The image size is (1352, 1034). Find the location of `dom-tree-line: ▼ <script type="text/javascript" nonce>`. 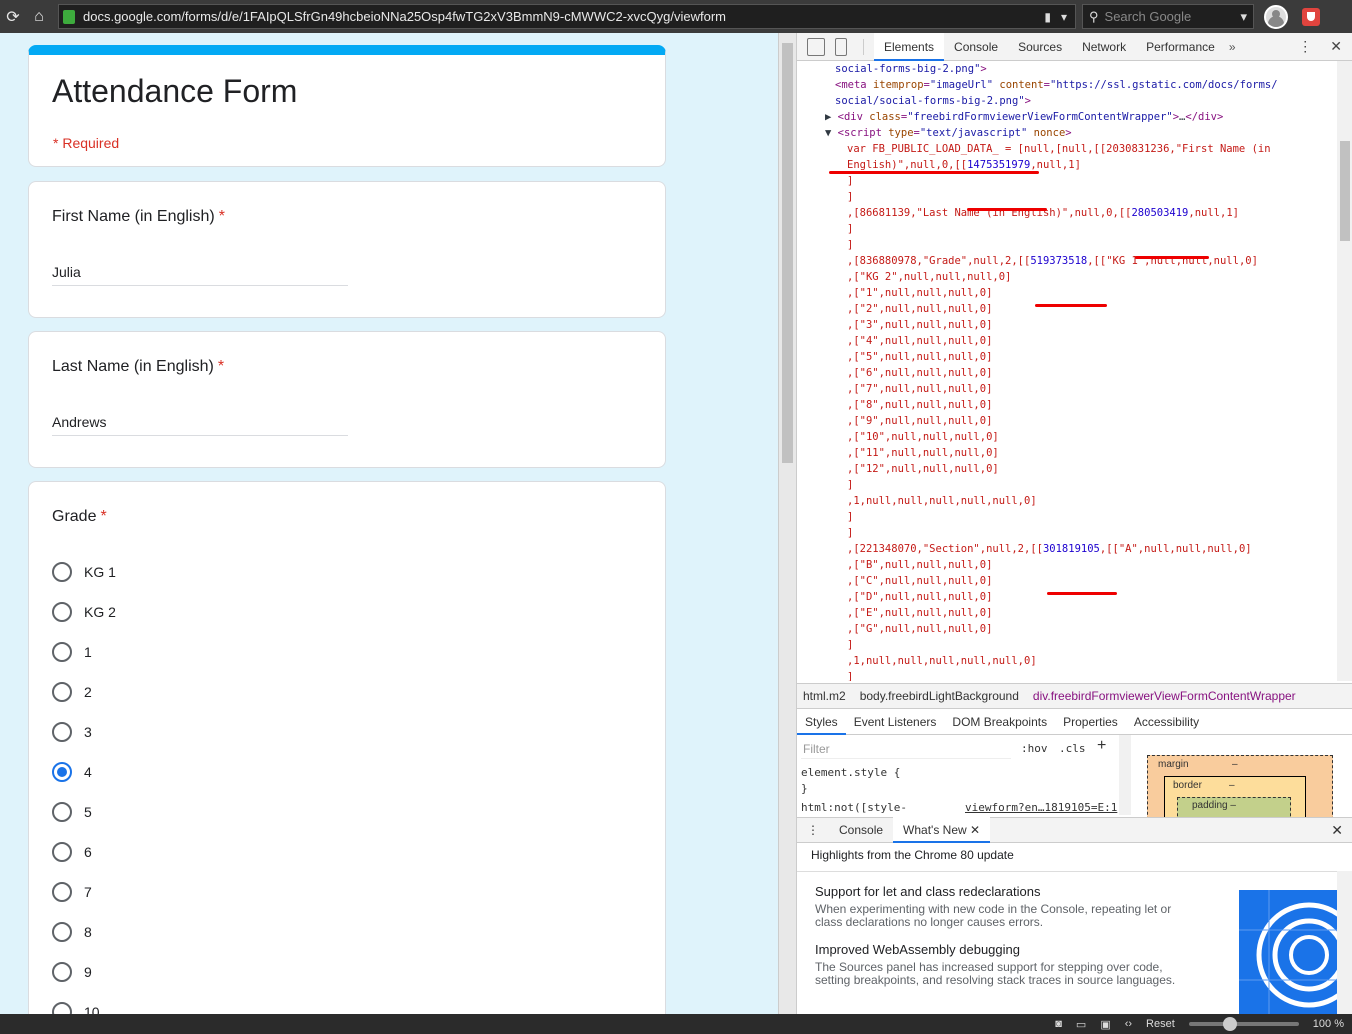

dom-tree-line: ▼ <script type="text/javascript" nonce> is located at coordinates (1067, 133).